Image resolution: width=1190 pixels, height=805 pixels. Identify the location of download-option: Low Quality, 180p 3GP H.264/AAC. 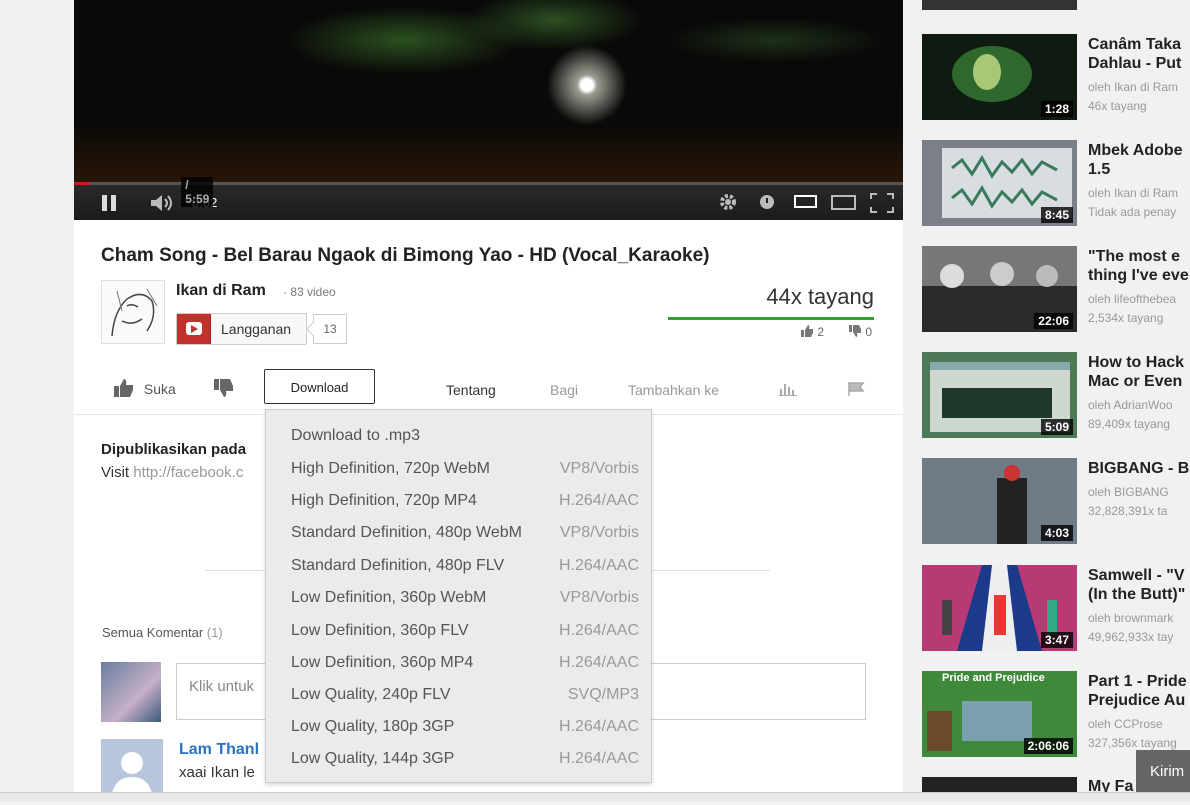
(458, 734).